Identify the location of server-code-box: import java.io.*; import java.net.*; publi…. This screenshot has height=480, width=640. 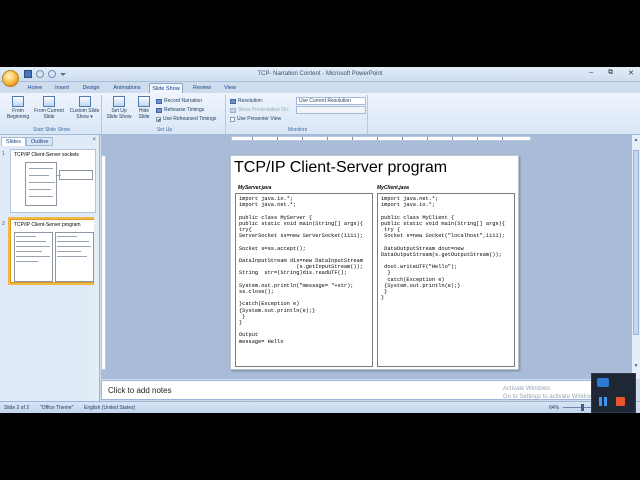
(304, 280).